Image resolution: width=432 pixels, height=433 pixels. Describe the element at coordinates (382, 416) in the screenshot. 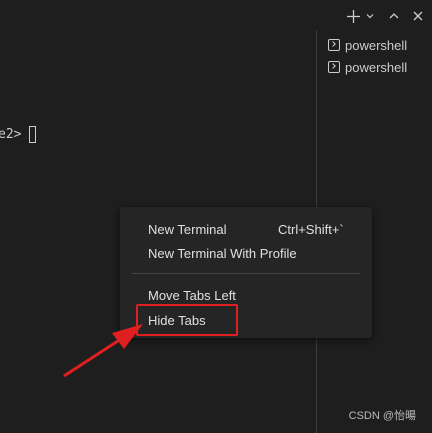

I see `watermark: CSDN @怡暘` at that location.